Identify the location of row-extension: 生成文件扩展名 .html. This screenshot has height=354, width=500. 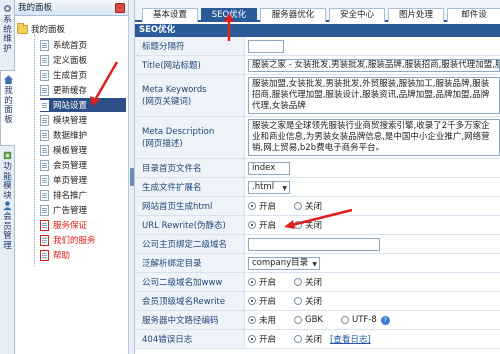
(317, 187).